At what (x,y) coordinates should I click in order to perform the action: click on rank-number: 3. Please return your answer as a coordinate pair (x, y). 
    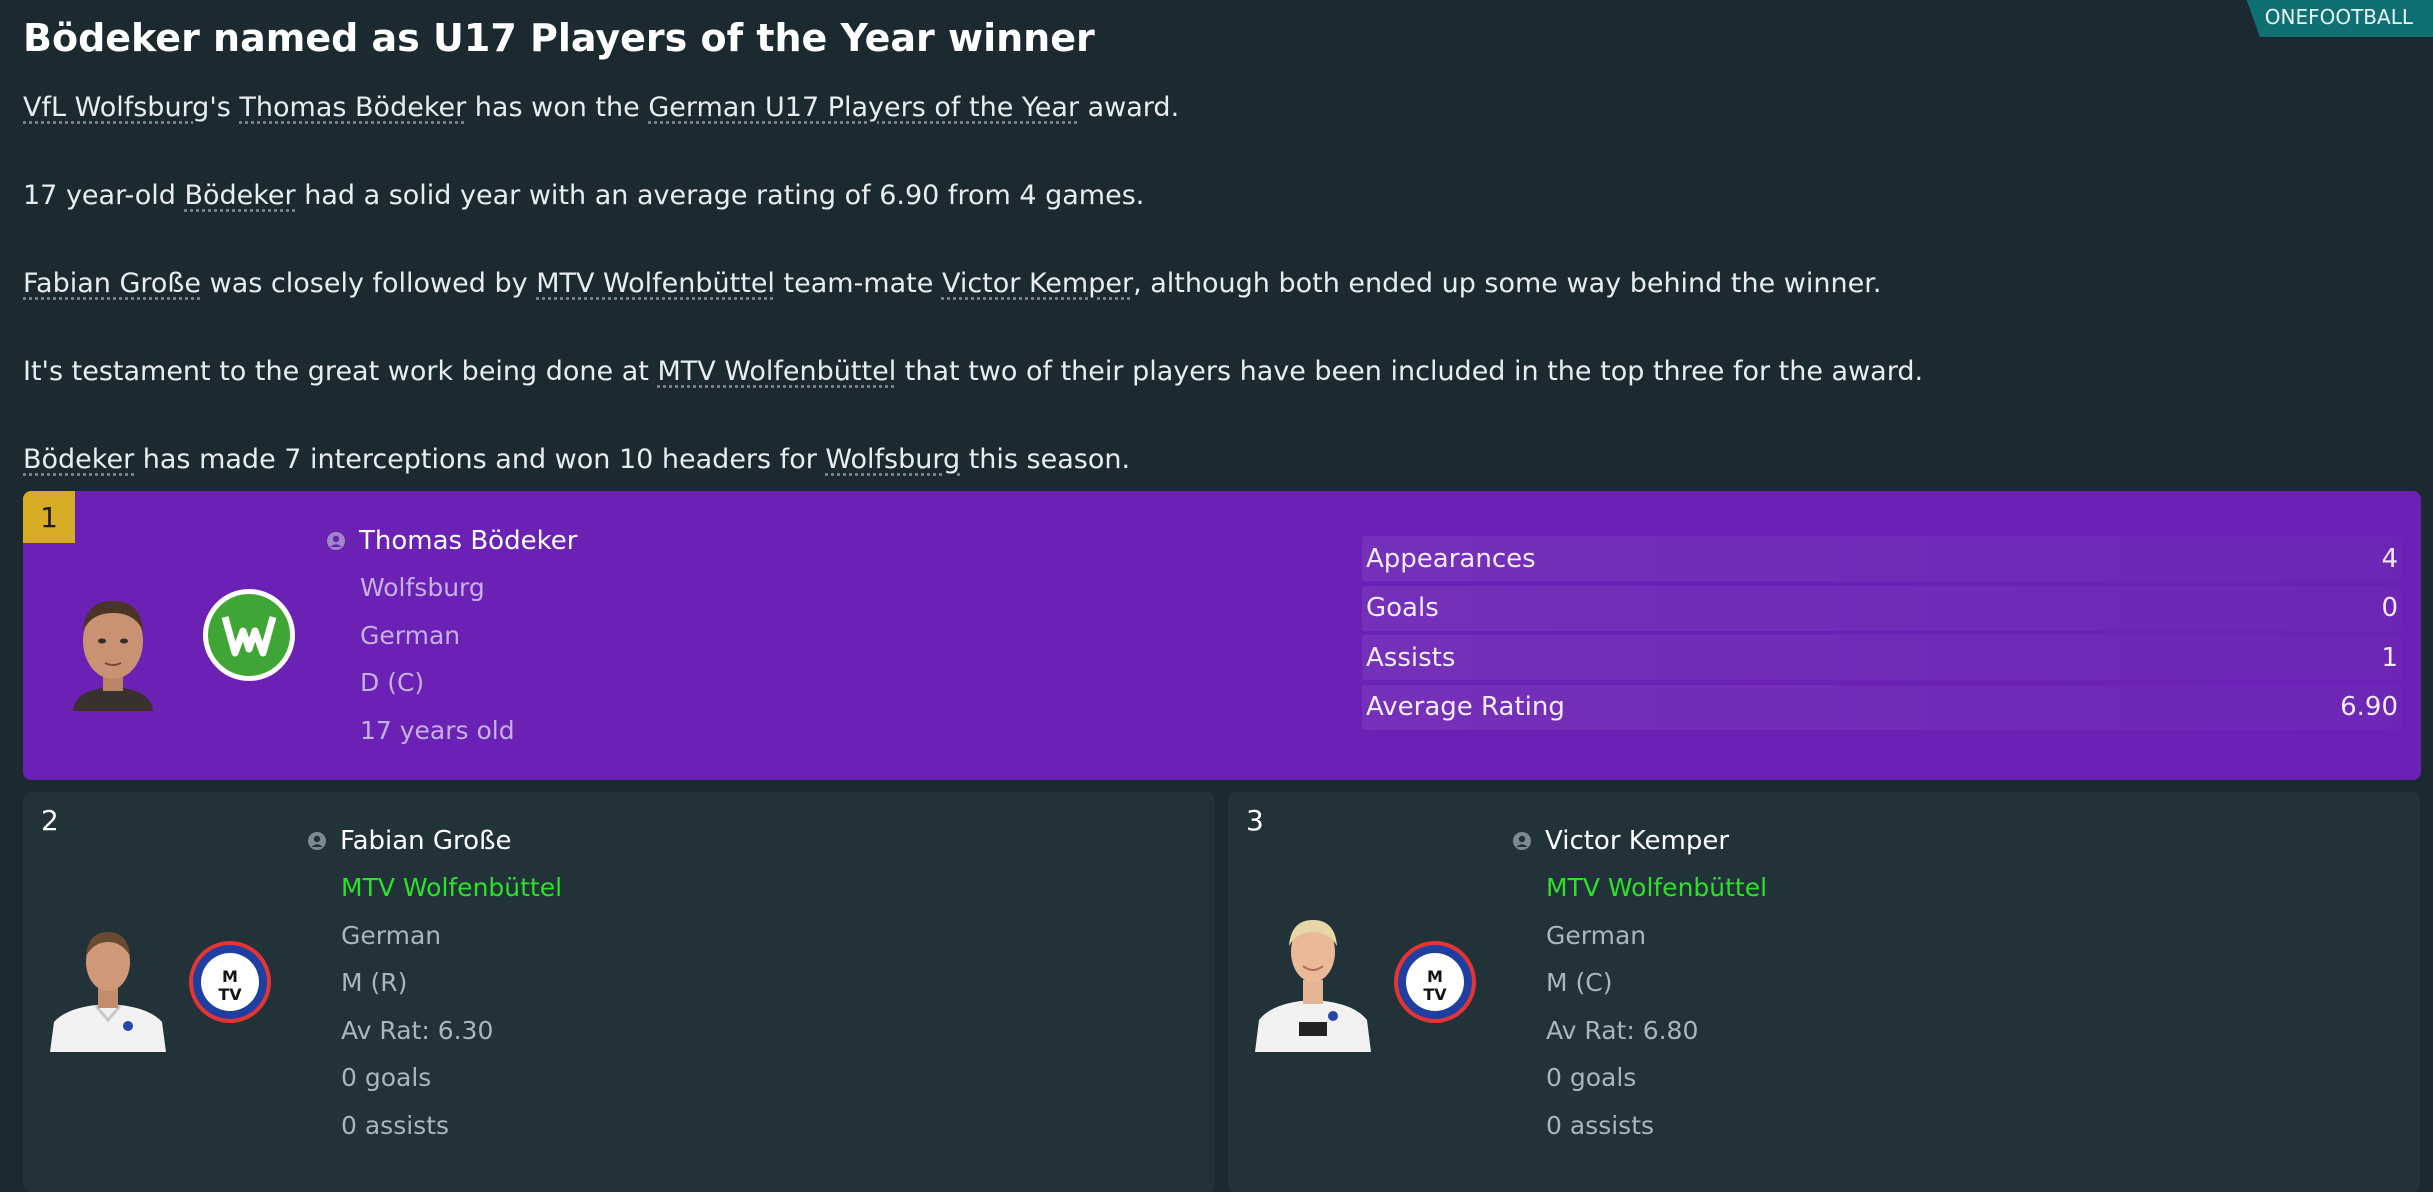
    Looking at the image, I should click on (1255, 820).